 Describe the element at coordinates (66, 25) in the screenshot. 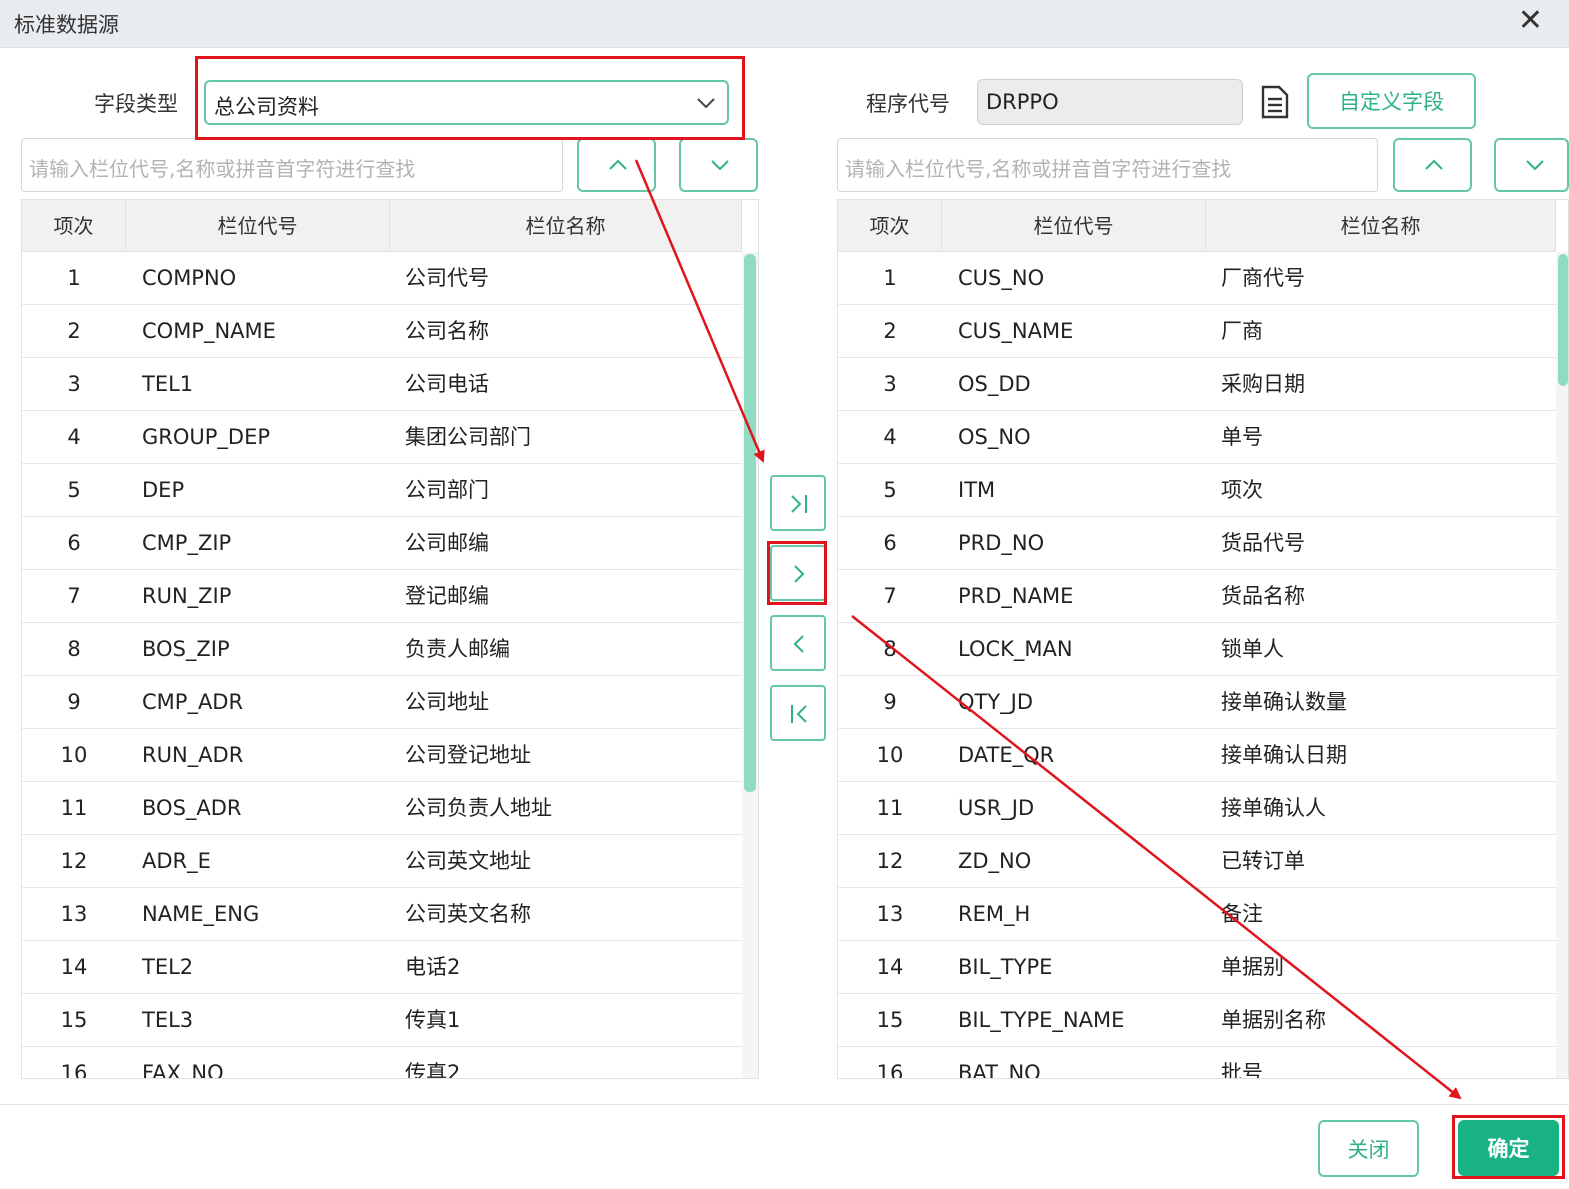

I see `dialog-title: 标准数据源` at that location.